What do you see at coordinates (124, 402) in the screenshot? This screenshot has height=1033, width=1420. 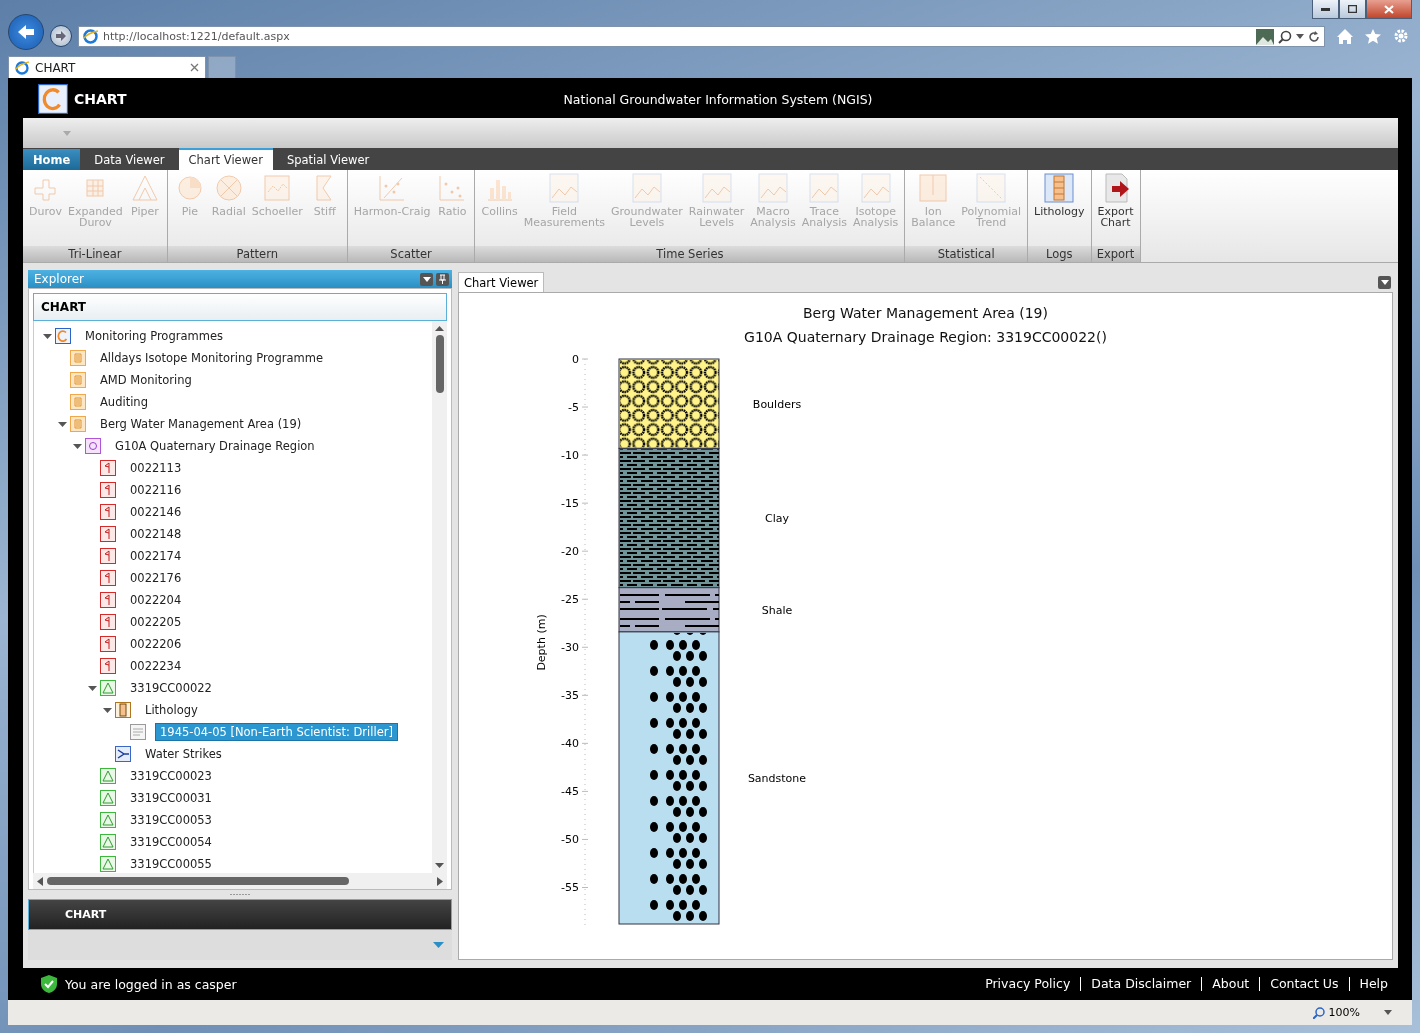 I see `tree-item: Auditing` at bounding box center [124, 402].